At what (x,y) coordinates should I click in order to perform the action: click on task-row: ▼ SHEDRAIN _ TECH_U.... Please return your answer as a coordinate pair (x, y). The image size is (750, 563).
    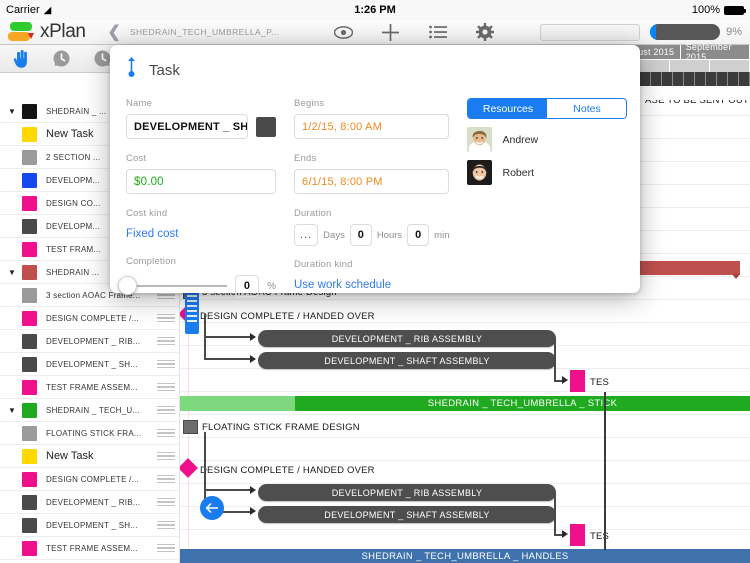
    Looking at the image, I should click on (89, 410).